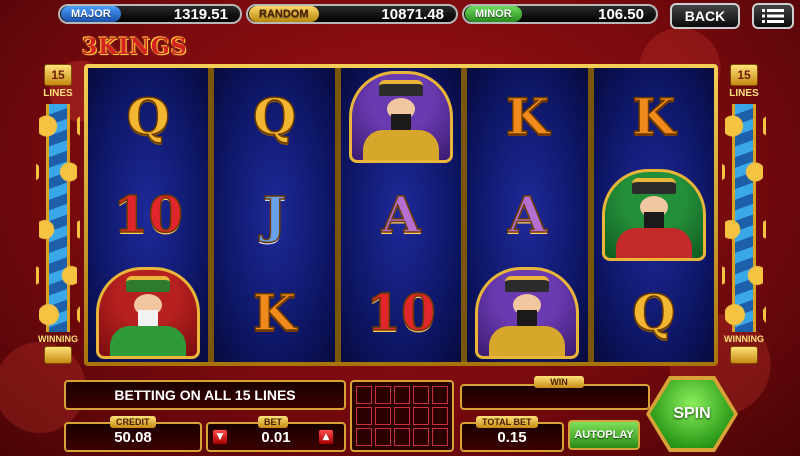  Describe the element at coordinates (58, 355) in the screenshot. I see `winning-box-left` at that location.